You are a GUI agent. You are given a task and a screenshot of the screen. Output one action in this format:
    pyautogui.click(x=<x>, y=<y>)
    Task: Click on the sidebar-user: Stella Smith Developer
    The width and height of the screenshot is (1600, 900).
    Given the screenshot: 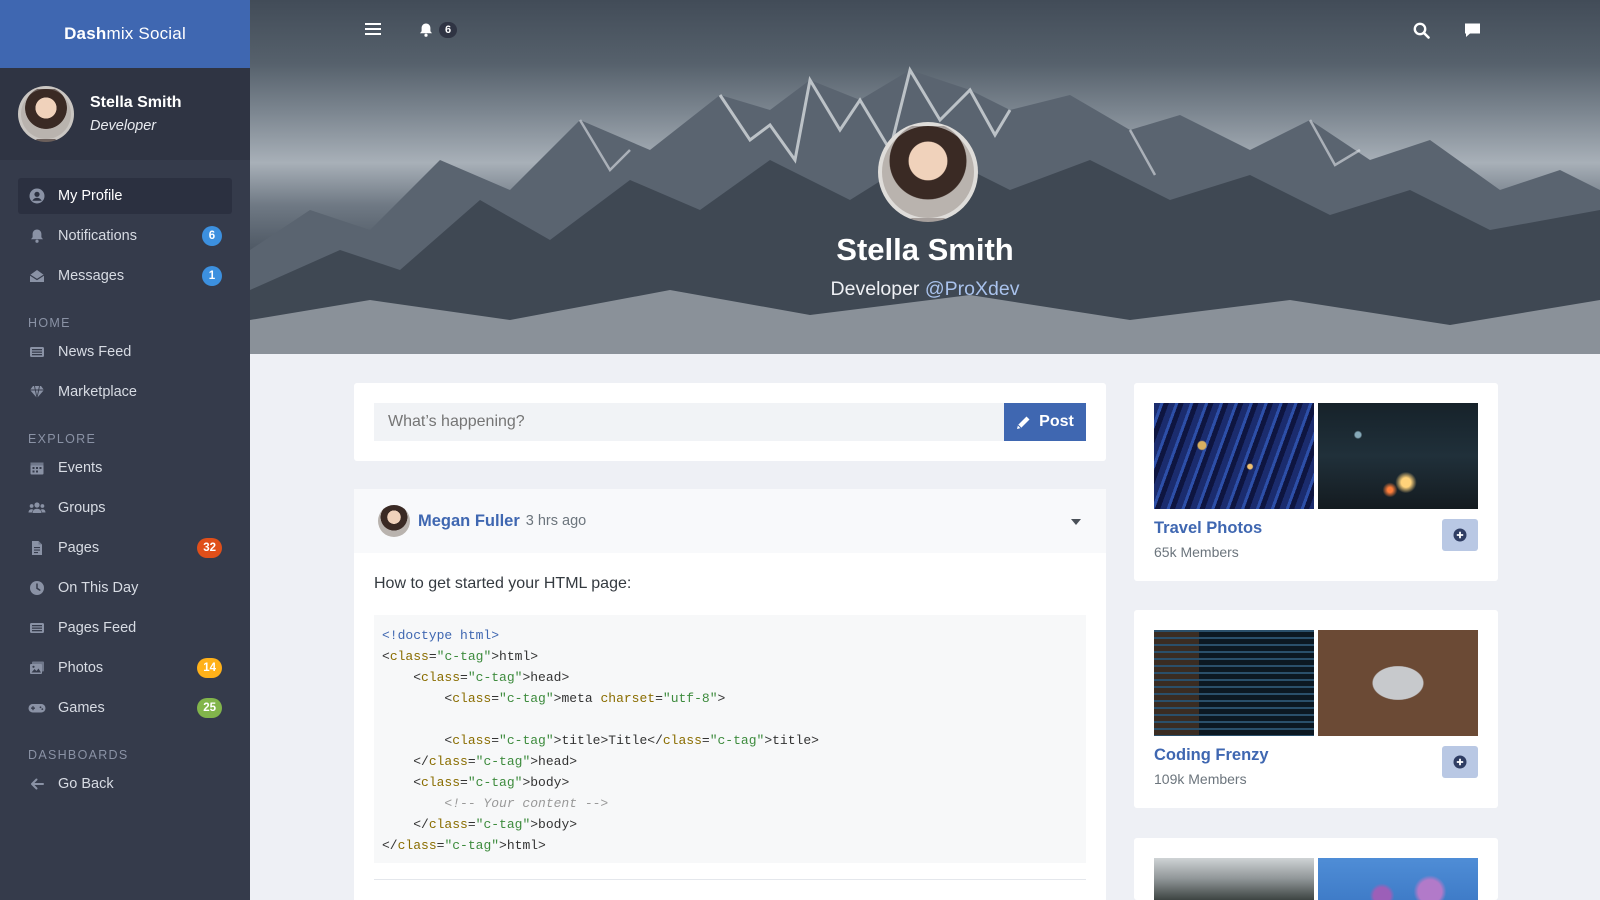 What is the action you would take?
    pyautogui.click(x=125, y=114)
    